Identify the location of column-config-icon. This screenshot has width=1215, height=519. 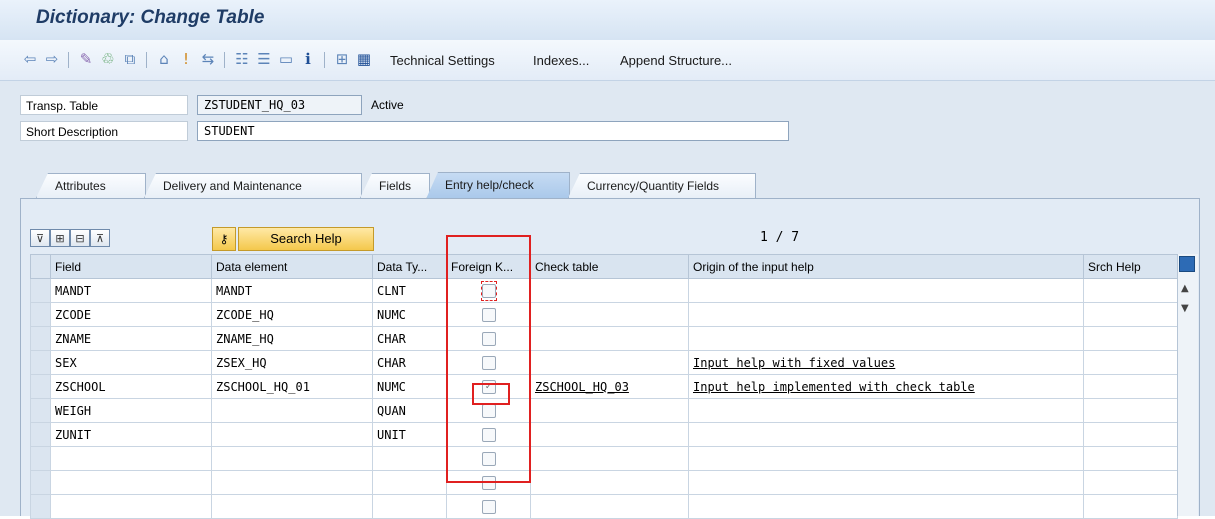
(1187, 264).